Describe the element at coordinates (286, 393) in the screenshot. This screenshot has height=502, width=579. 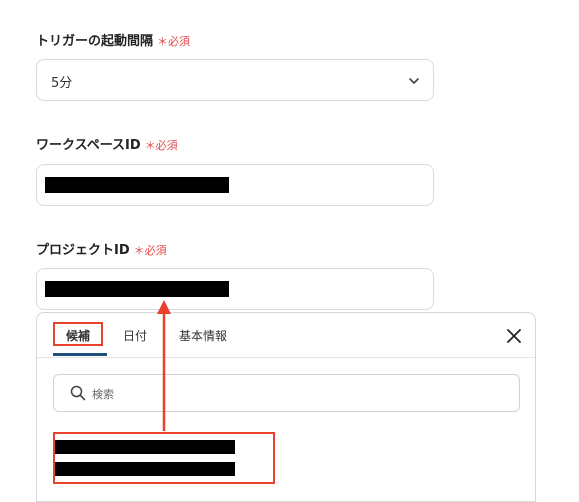
I see `search-input: 検索` at that location.